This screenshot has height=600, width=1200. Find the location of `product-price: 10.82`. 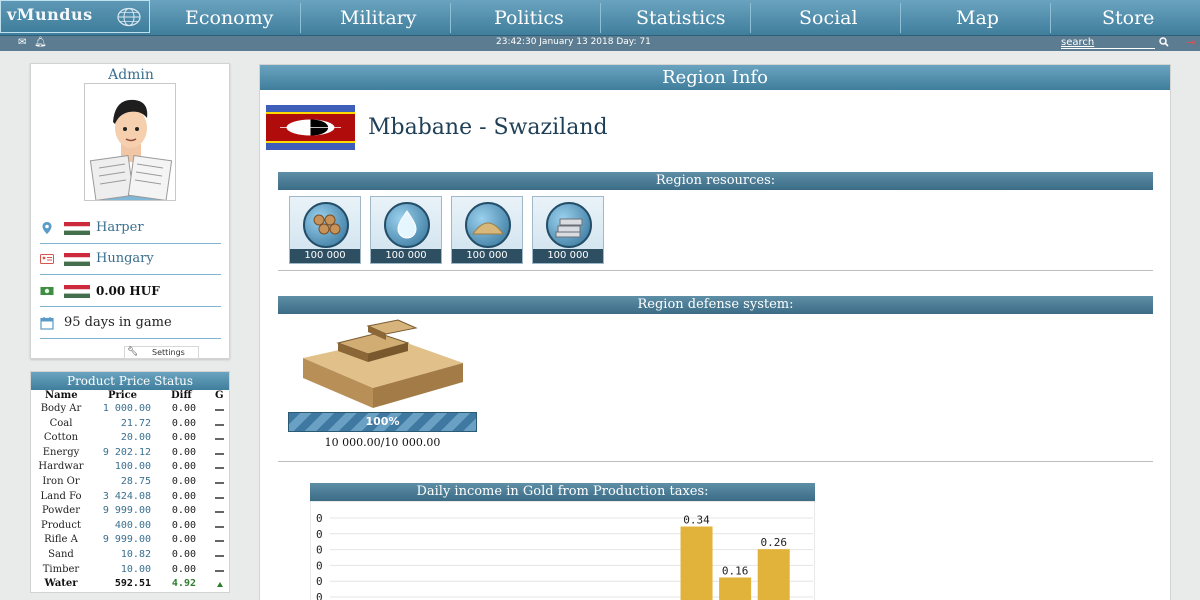

product-price: 10.82 is located at coordinates (135, 554).